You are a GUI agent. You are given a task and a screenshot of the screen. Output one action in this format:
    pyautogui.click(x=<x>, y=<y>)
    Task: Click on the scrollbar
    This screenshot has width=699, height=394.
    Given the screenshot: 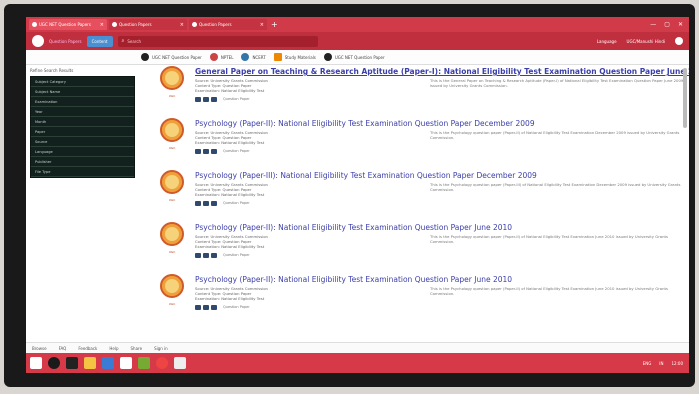 What is the action you would take?
    pyautogui.click(x=685, y=98)
    